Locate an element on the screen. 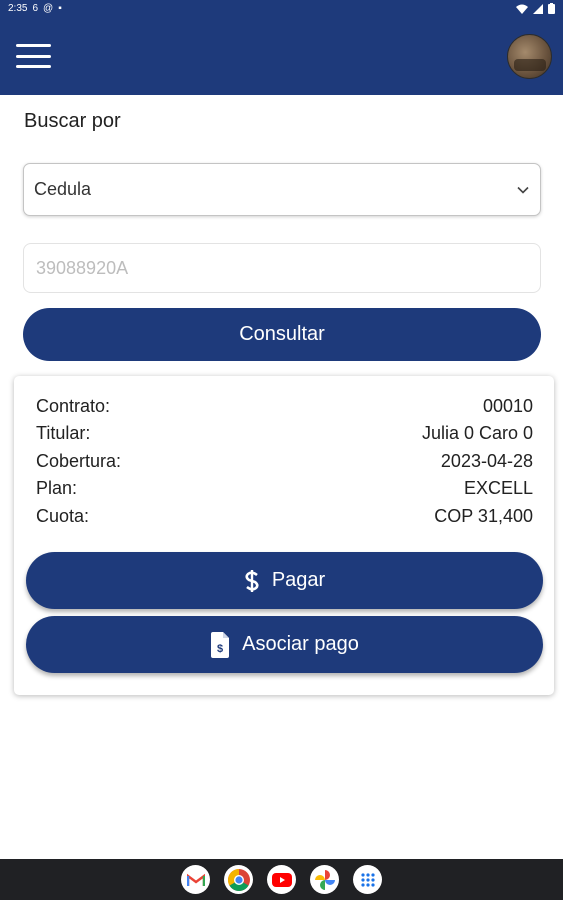  id-number-input is located at coordinates (282, 268).